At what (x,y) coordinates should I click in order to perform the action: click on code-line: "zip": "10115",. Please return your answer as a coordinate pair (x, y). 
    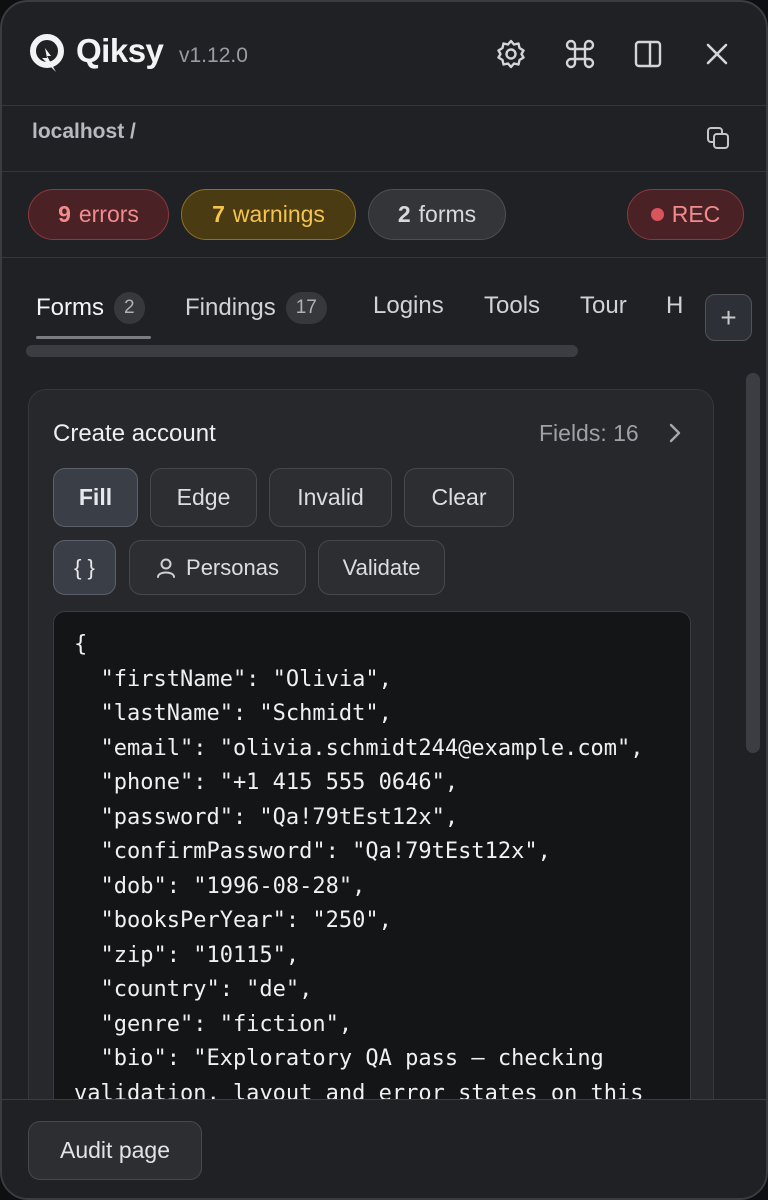
    Looking at the image, I should click on (187, 955).